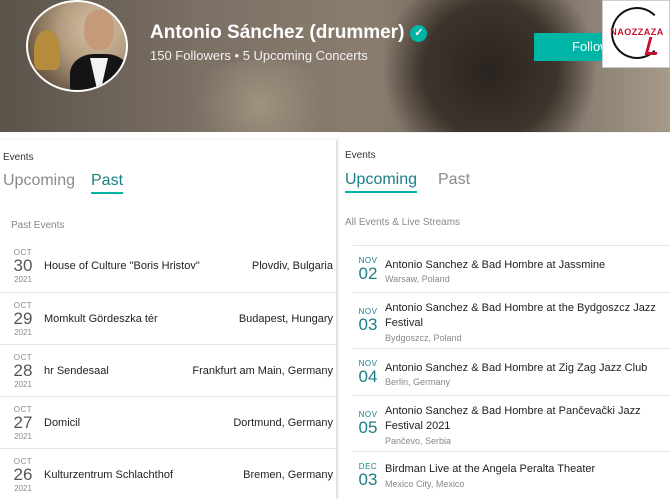 The image size is (670, 499). What do you see at coordinates (495, 265) in the screenshot?
I see `event-title: Antonio Sanchez & Bad Hombre at Jassmine` at bounding box center [495, 265].